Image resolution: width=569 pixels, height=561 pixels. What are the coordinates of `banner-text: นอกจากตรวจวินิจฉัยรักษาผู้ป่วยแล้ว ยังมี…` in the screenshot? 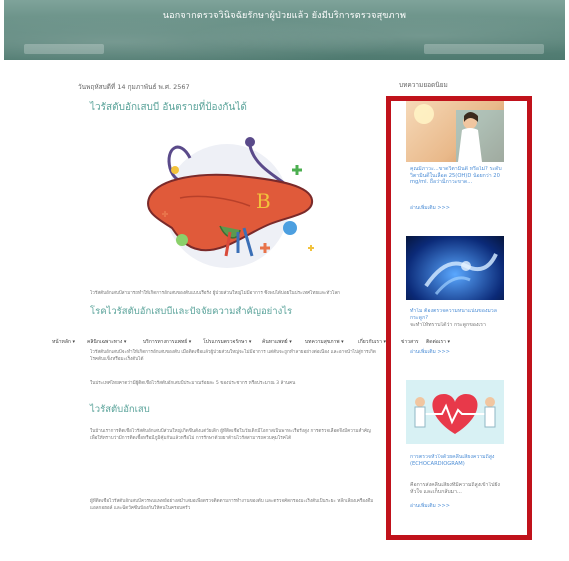 It's located at (284, 16).